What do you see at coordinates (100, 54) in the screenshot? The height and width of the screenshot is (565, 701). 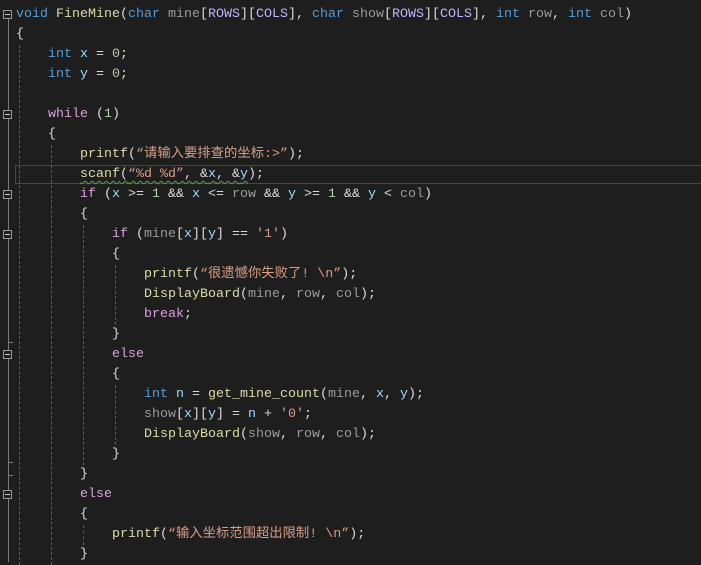 I see `code-token-plain: =` at bounding box center [100, 54].